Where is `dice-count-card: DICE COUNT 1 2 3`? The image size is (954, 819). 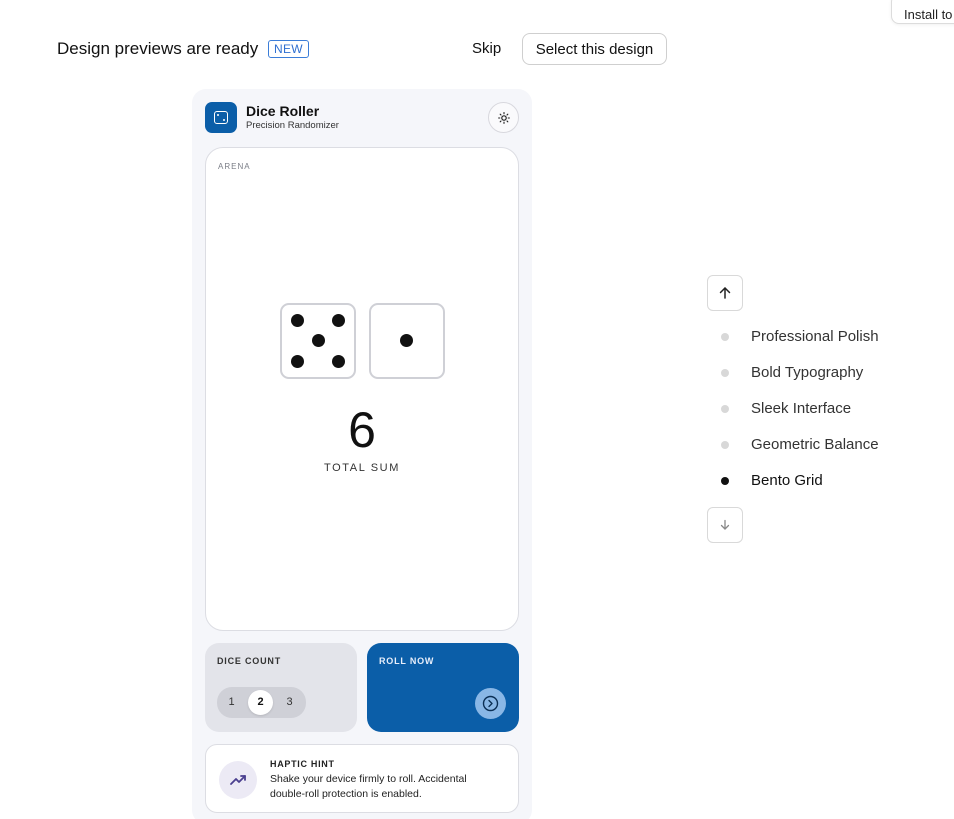
dice-count-card: DICE COUNT 1 2 3 is located at coordinates (281, 687).